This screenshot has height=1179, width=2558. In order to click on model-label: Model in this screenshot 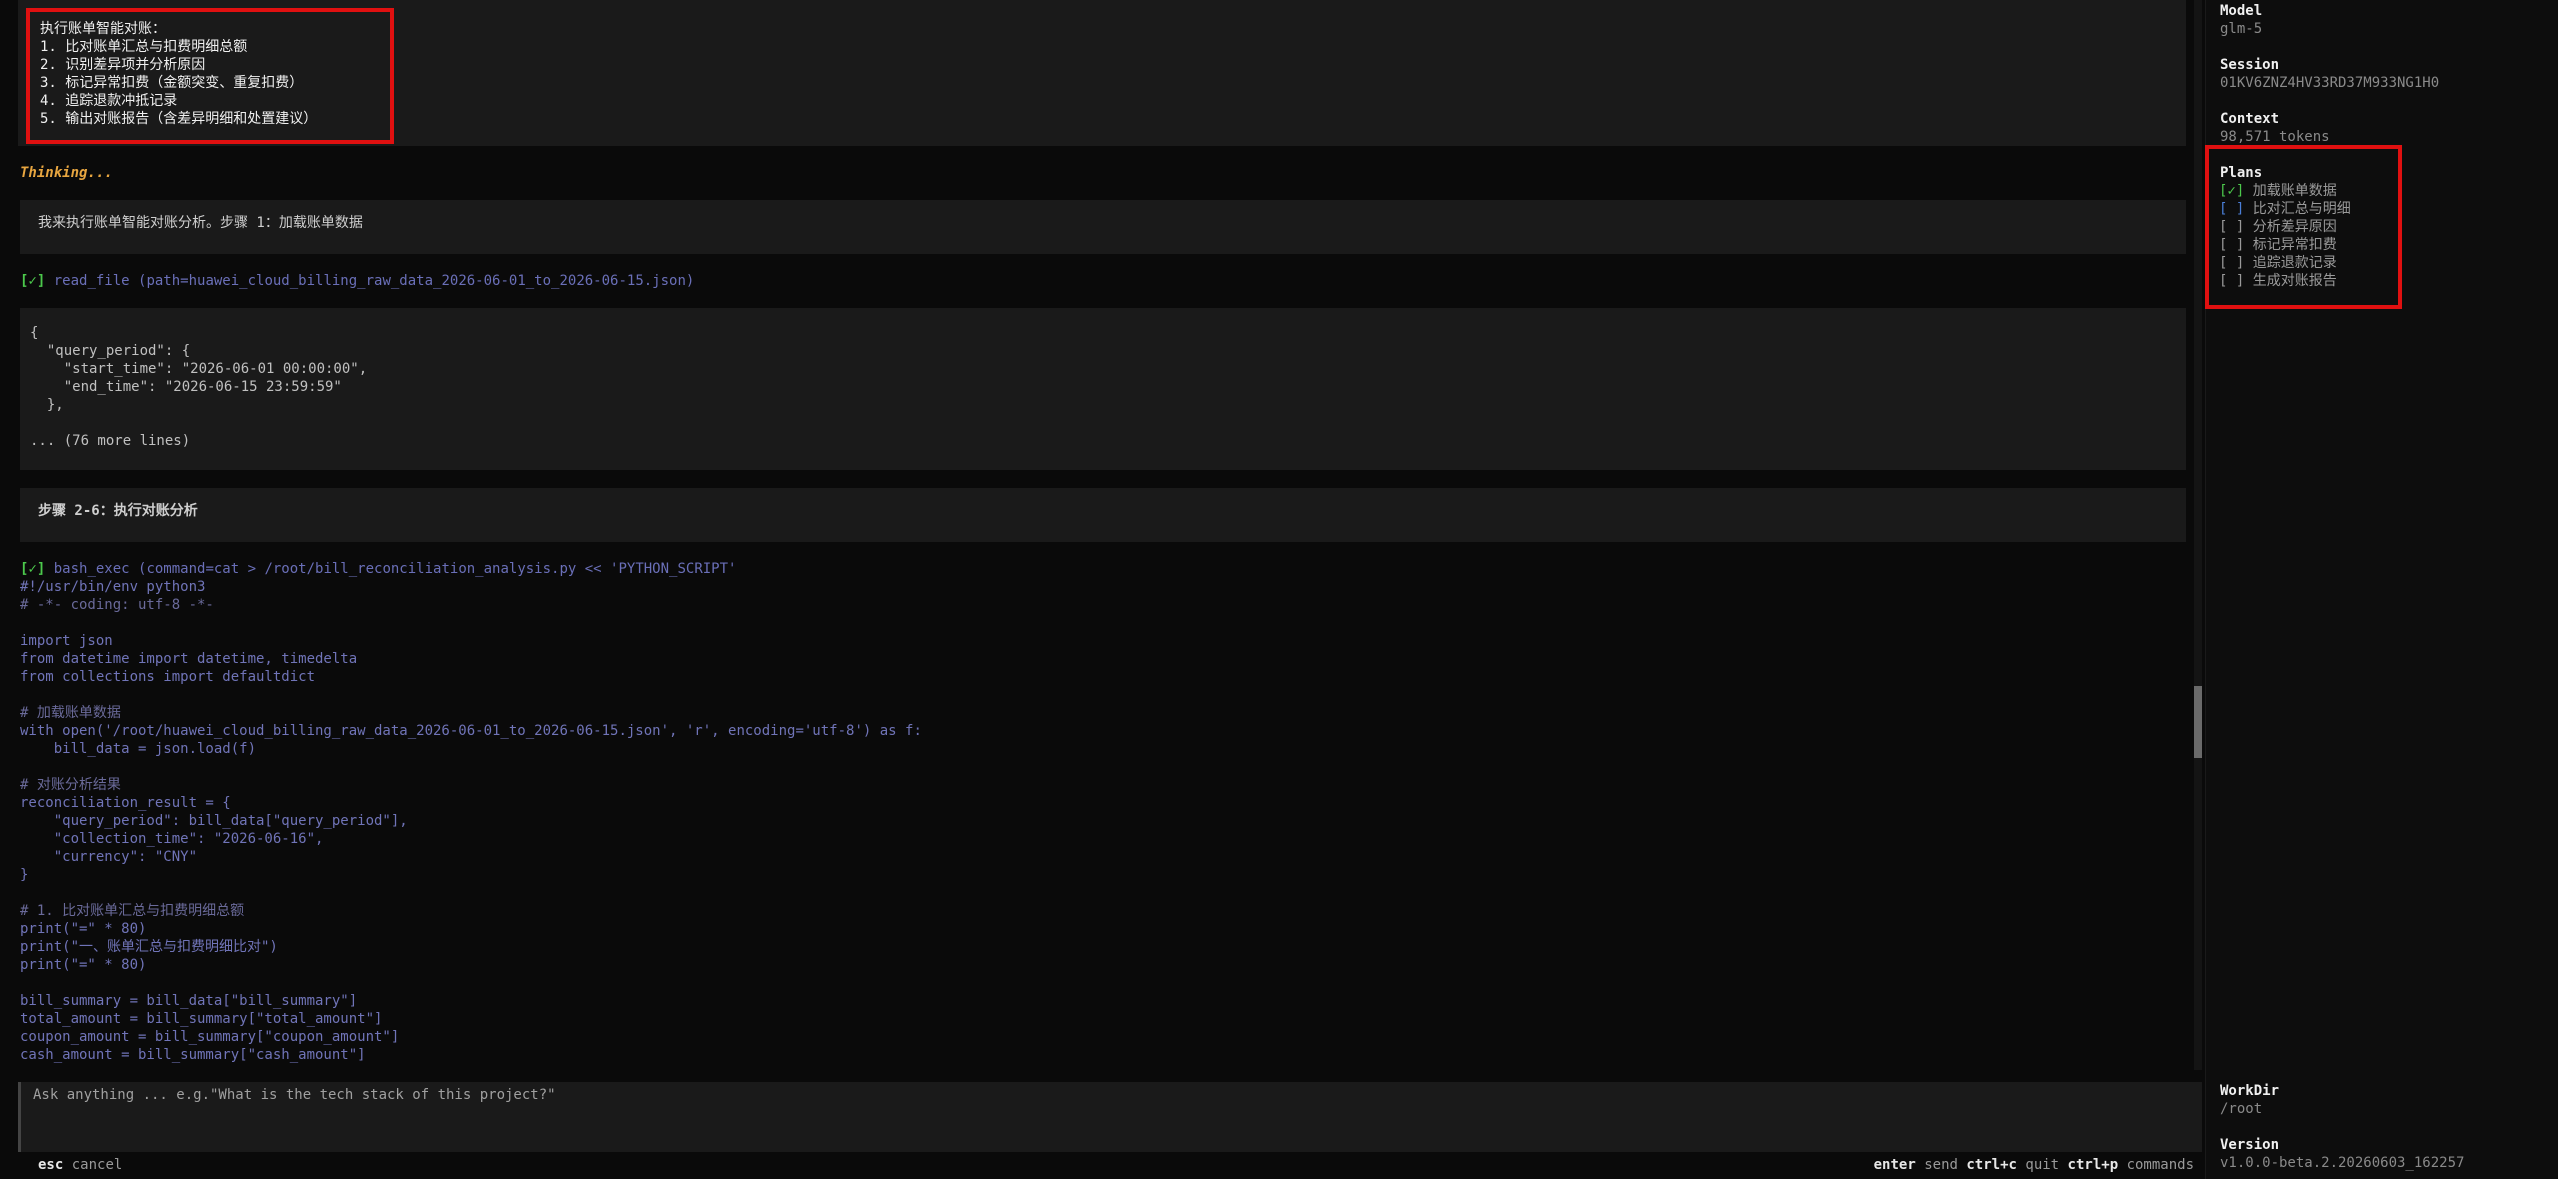, I will do `click(2241, 11)`.